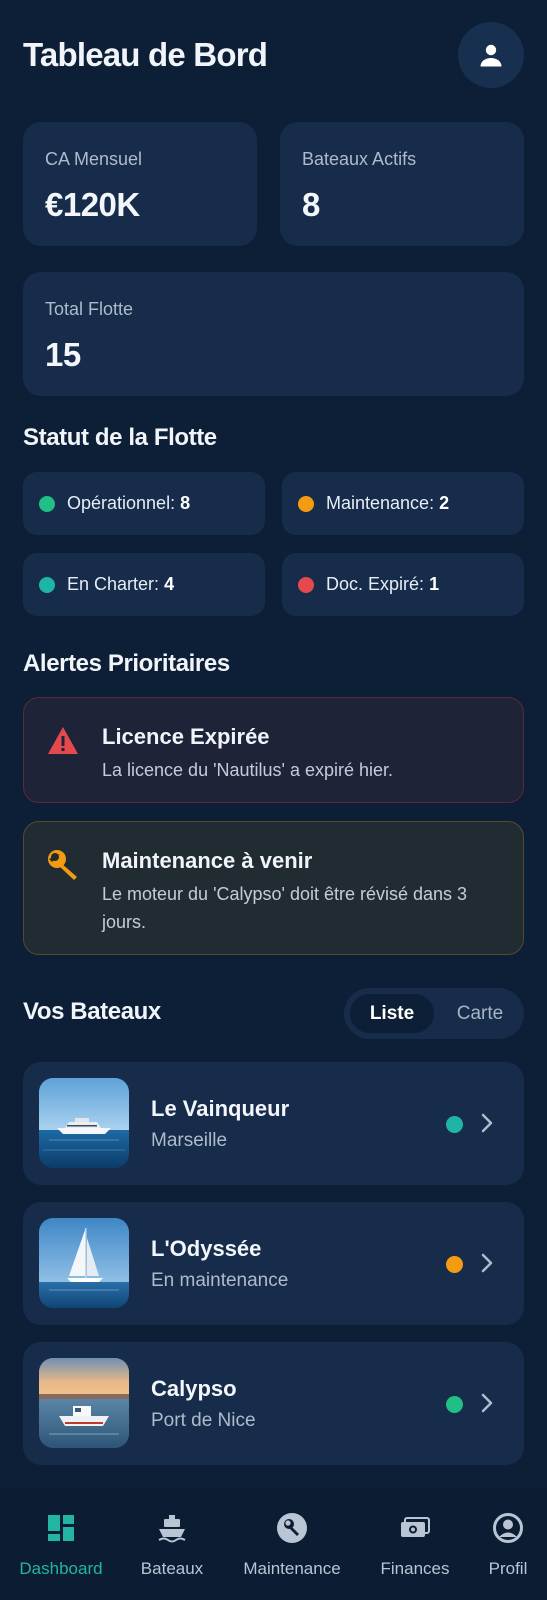  I want to click on nav-item-maintenance: Maintenance, so click(292, 1544).